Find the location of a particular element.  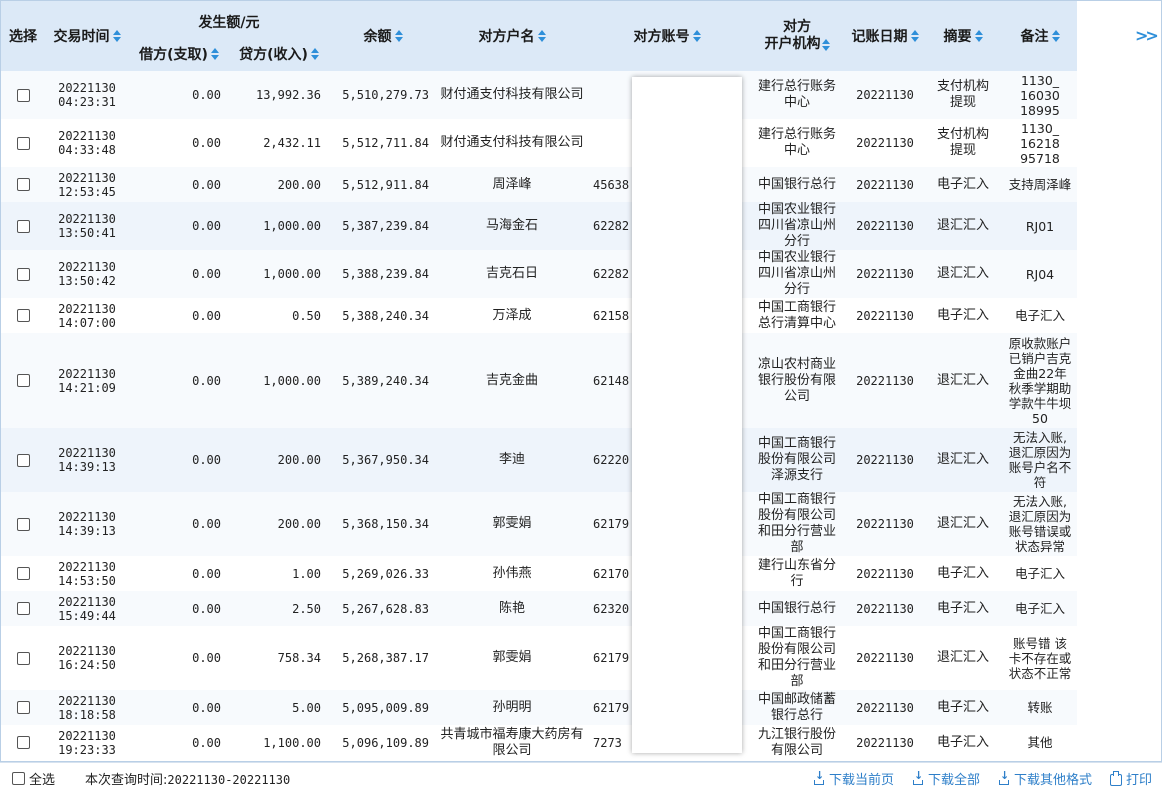

download-all-button: 下载全部 is located at coordinates (946, 778).